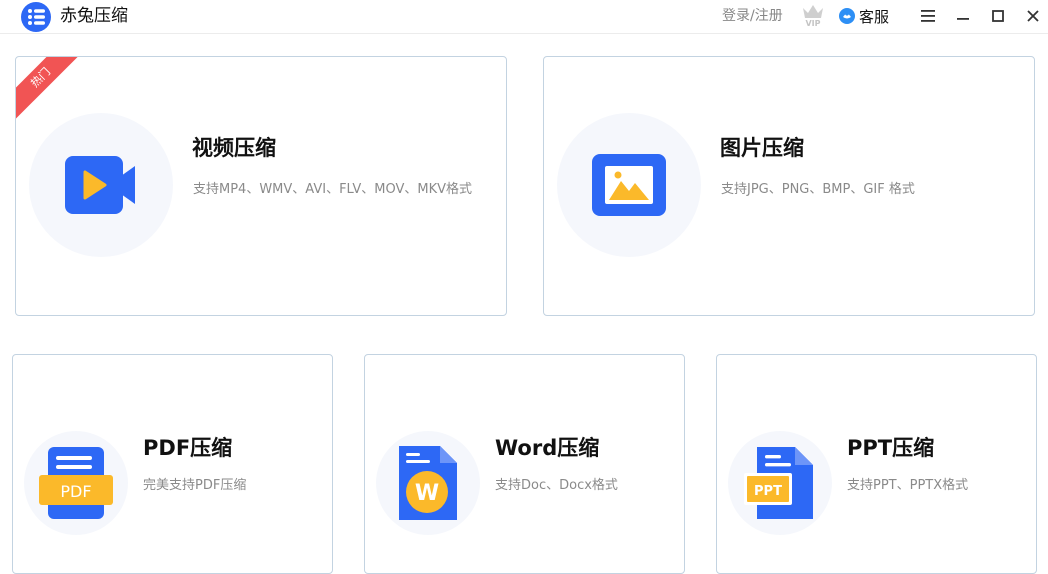  Describe the element at coordinates (762, 148) in the screenshot. I see `image-card-title: 图片压缩` at that location.